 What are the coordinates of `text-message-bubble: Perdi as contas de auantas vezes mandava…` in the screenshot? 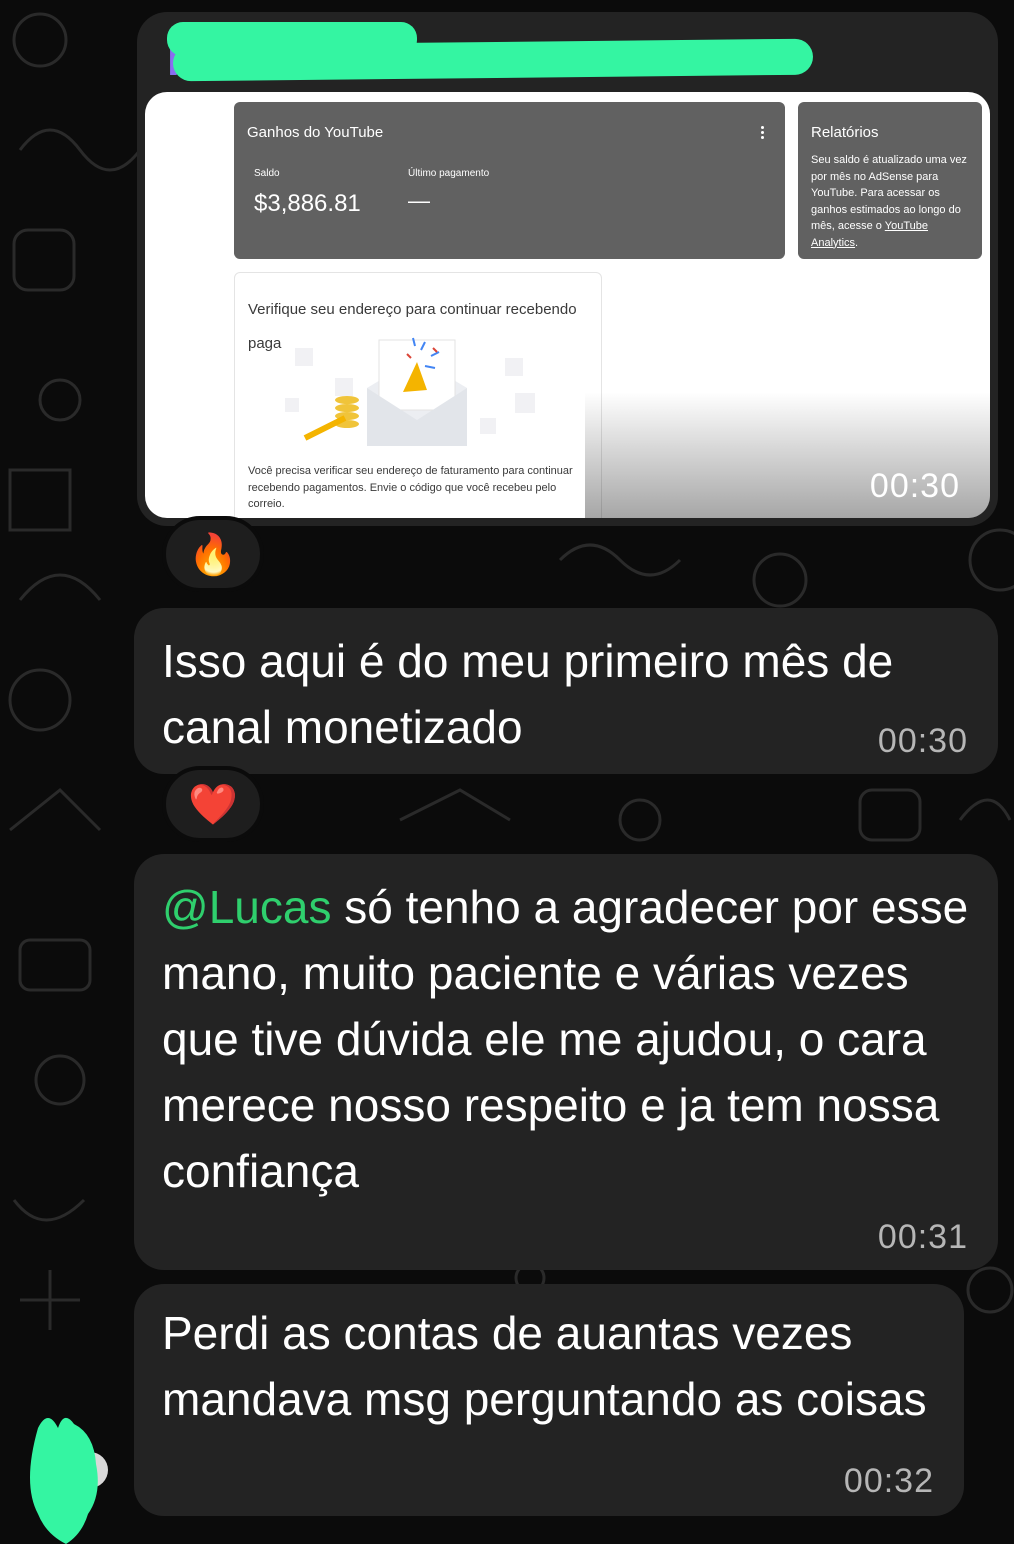 It's located at (549, 1400).